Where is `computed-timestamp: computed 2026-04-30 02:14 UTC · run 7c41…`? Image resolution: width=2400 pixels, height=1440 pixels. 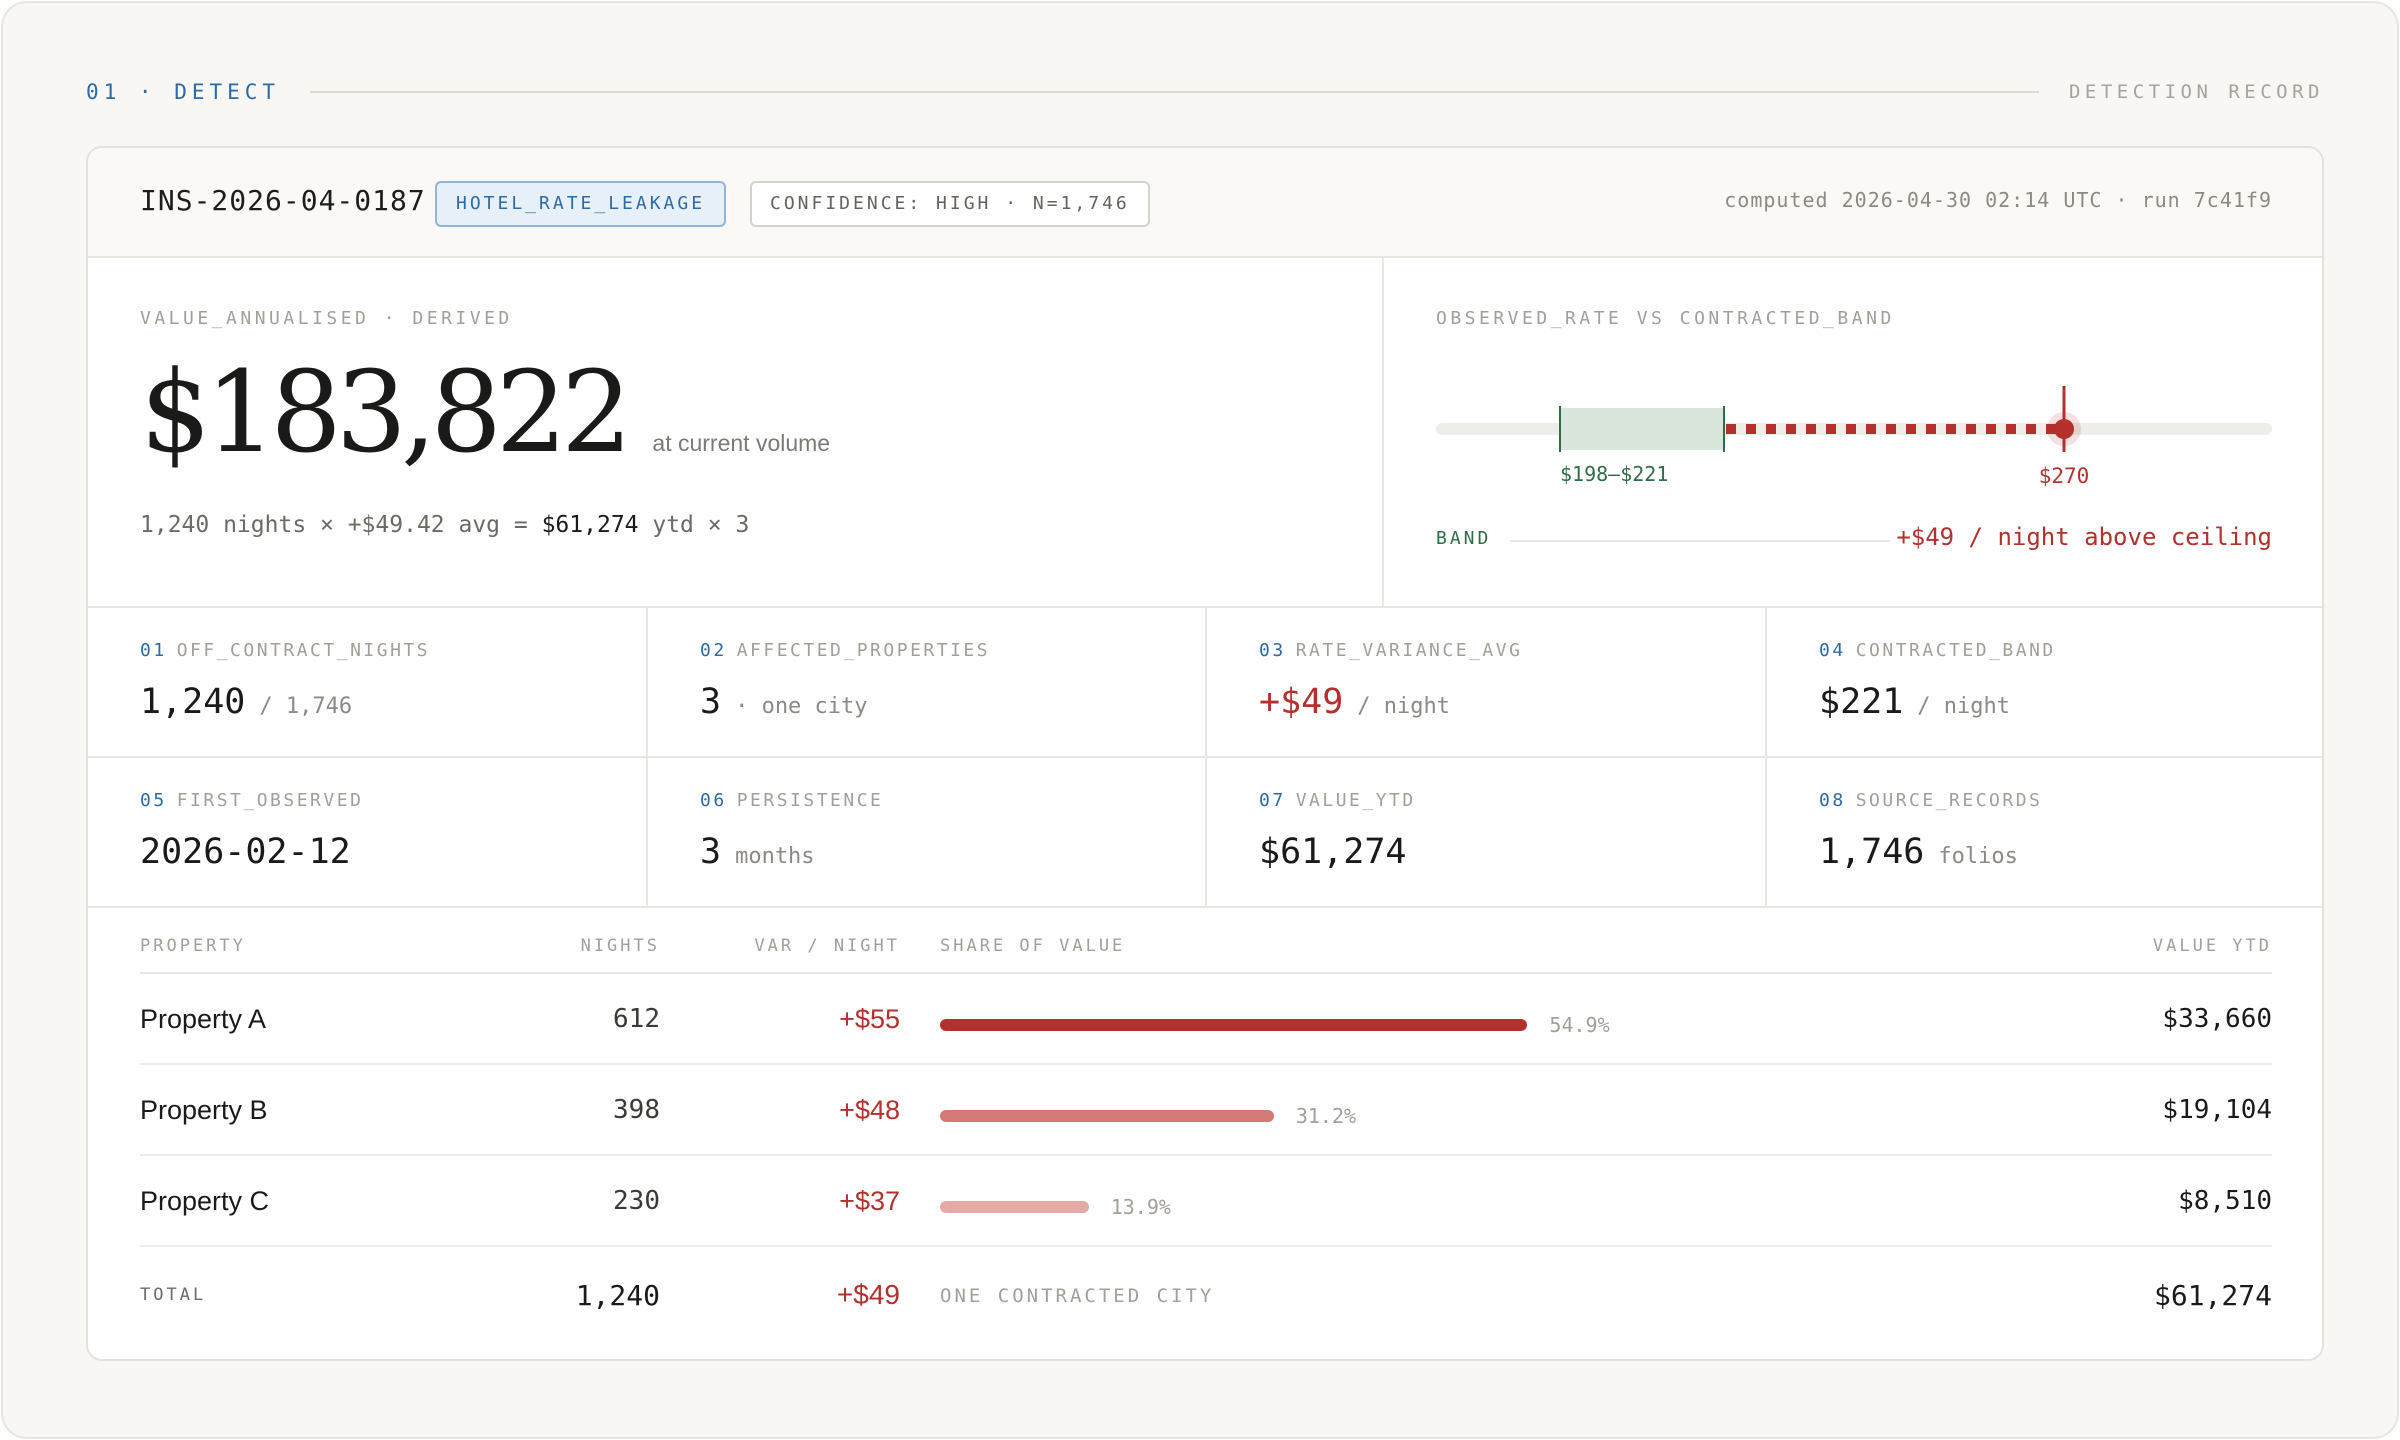
computed-timestamp: computed 2026-04-30 02:14 UTC · run 7c41… is located at coordinates (1998, 200).